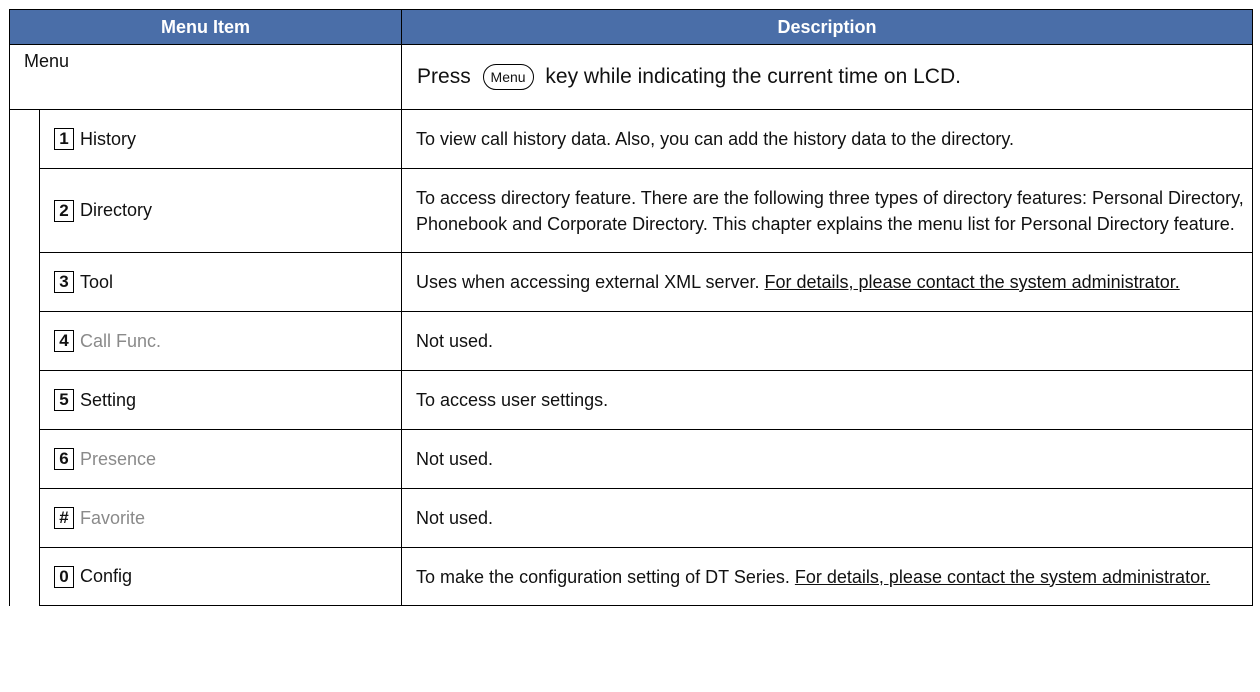 The image size is (1260, 692). Describe the element at coordinates (220, 341) in the screenshot. I see `item-call-func: 4 Call Func.` at that location.